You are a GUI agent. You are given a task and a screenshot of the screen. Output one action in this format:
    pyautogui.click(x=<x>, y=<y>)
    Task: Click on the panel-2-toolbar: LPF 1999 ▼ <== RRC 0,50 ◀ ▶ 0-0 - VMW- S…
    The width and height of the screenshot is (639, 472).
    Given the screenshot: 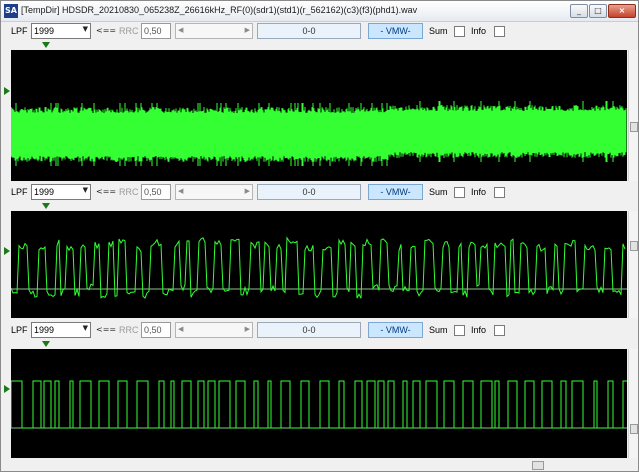 What is the action you would take?
    pyautogui.click(x=319, y=192)
    